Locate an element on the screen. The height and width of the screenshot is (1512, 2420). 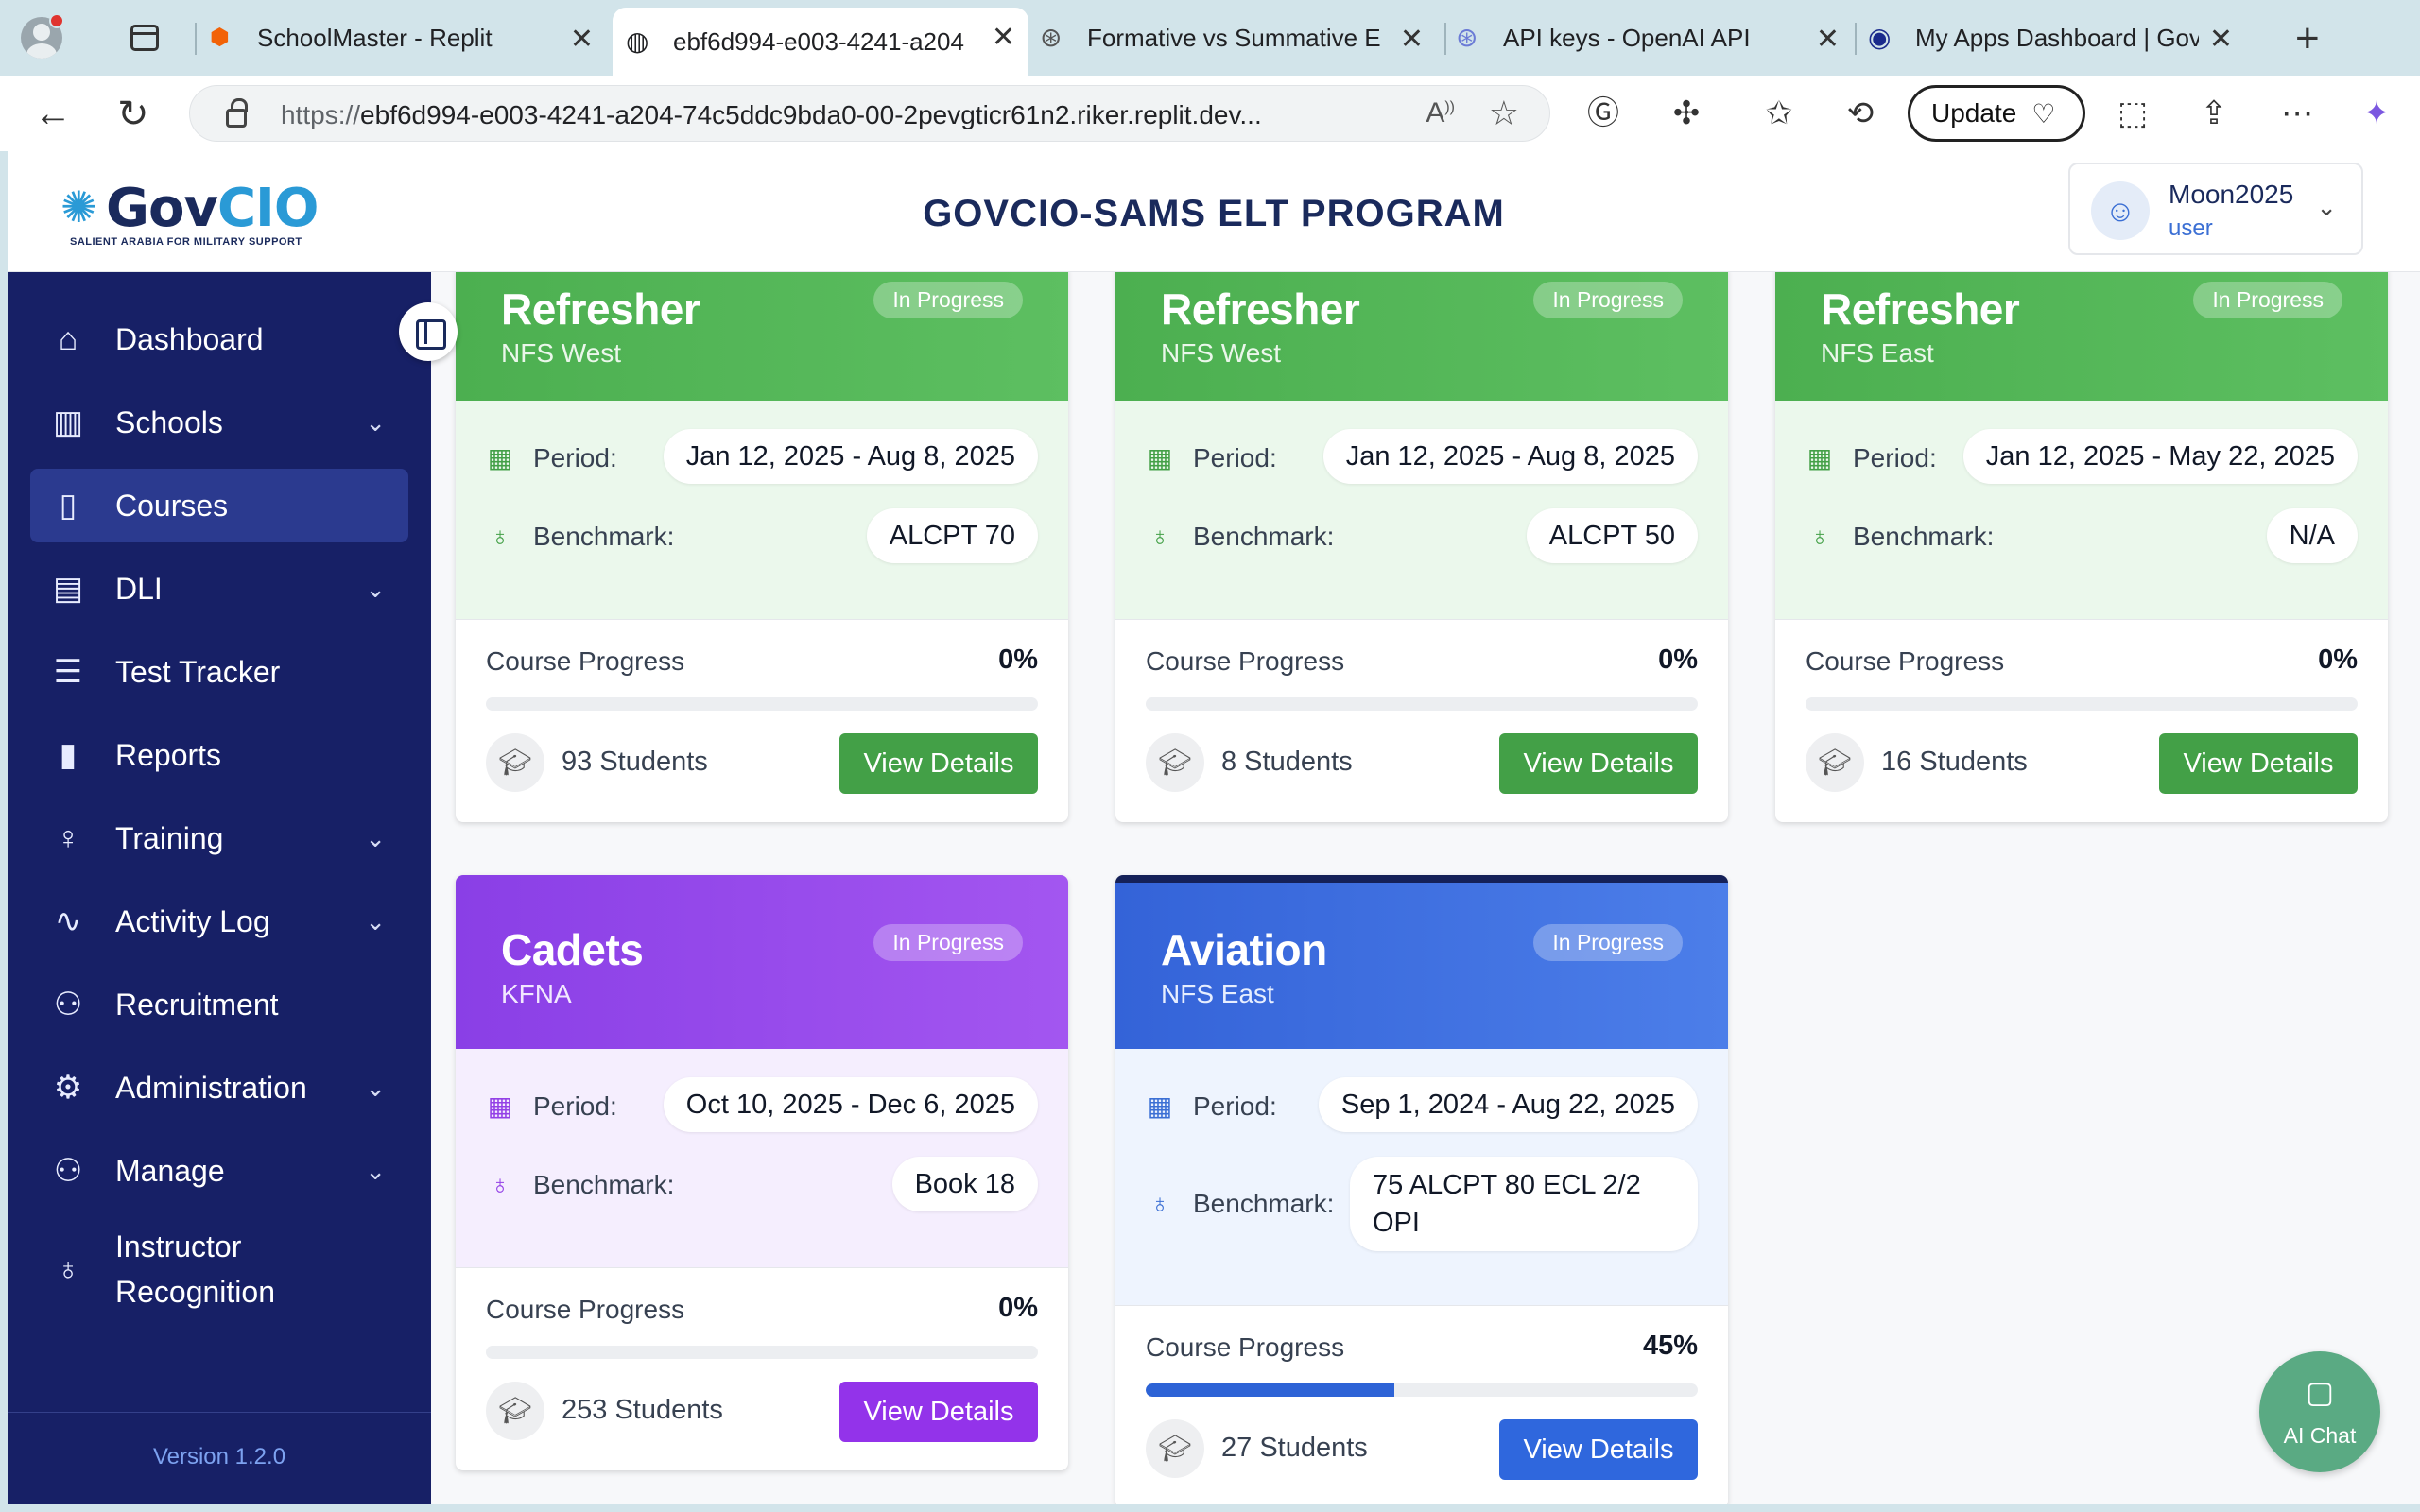
user-menu: ☺ Moon2025 user ⌄ is located at coordinates (2215, 209).